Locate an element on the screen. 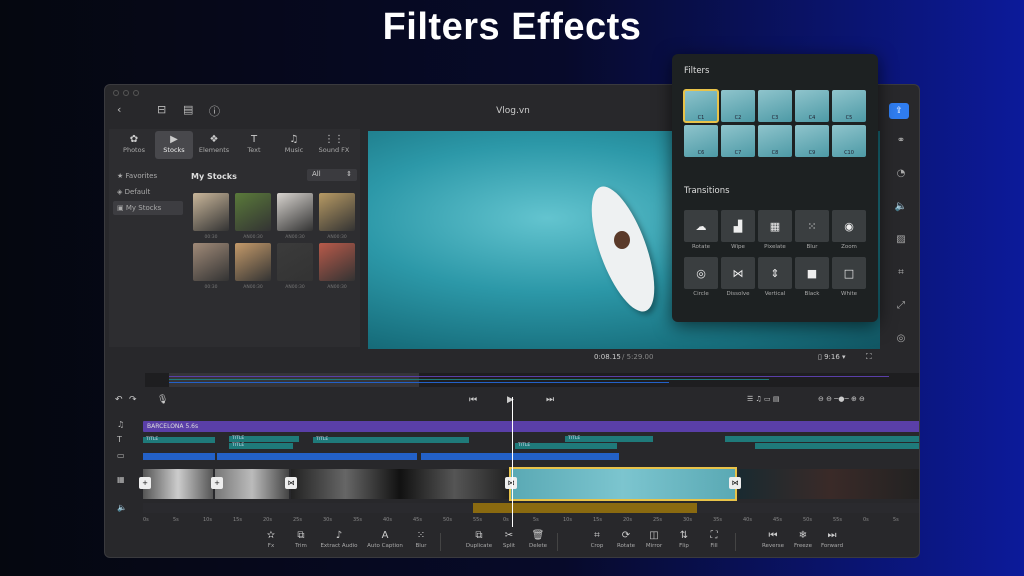  transition-black: ■ Black is located at coordinates (812, 279).